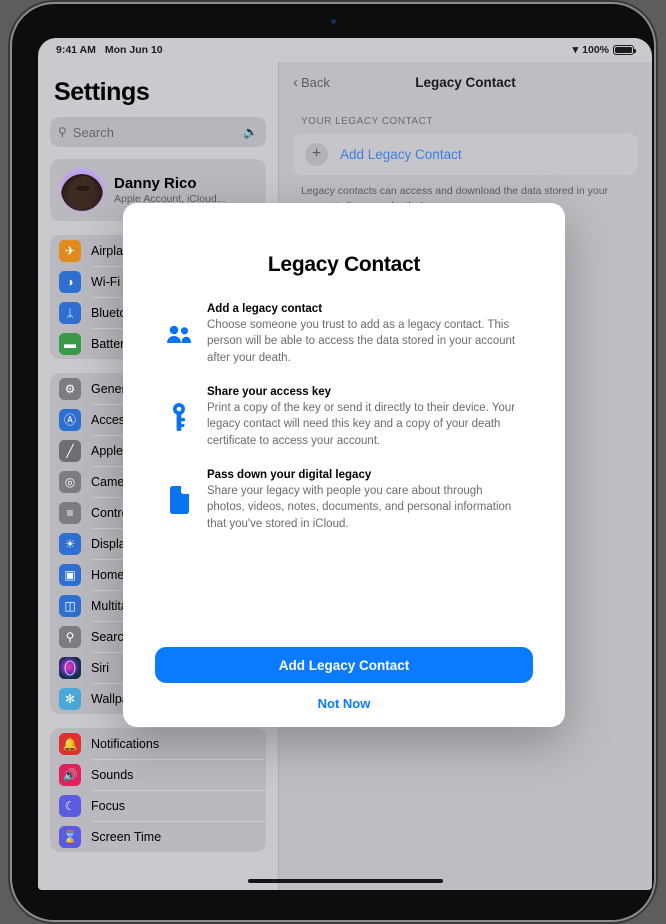 Image resolution: width=666 pixels, height=924 pixels. What do you see at coordinates (344, 264) in the screenshot?
I see `modal-title: Legacy Contact` at bounding box center [344, 264].